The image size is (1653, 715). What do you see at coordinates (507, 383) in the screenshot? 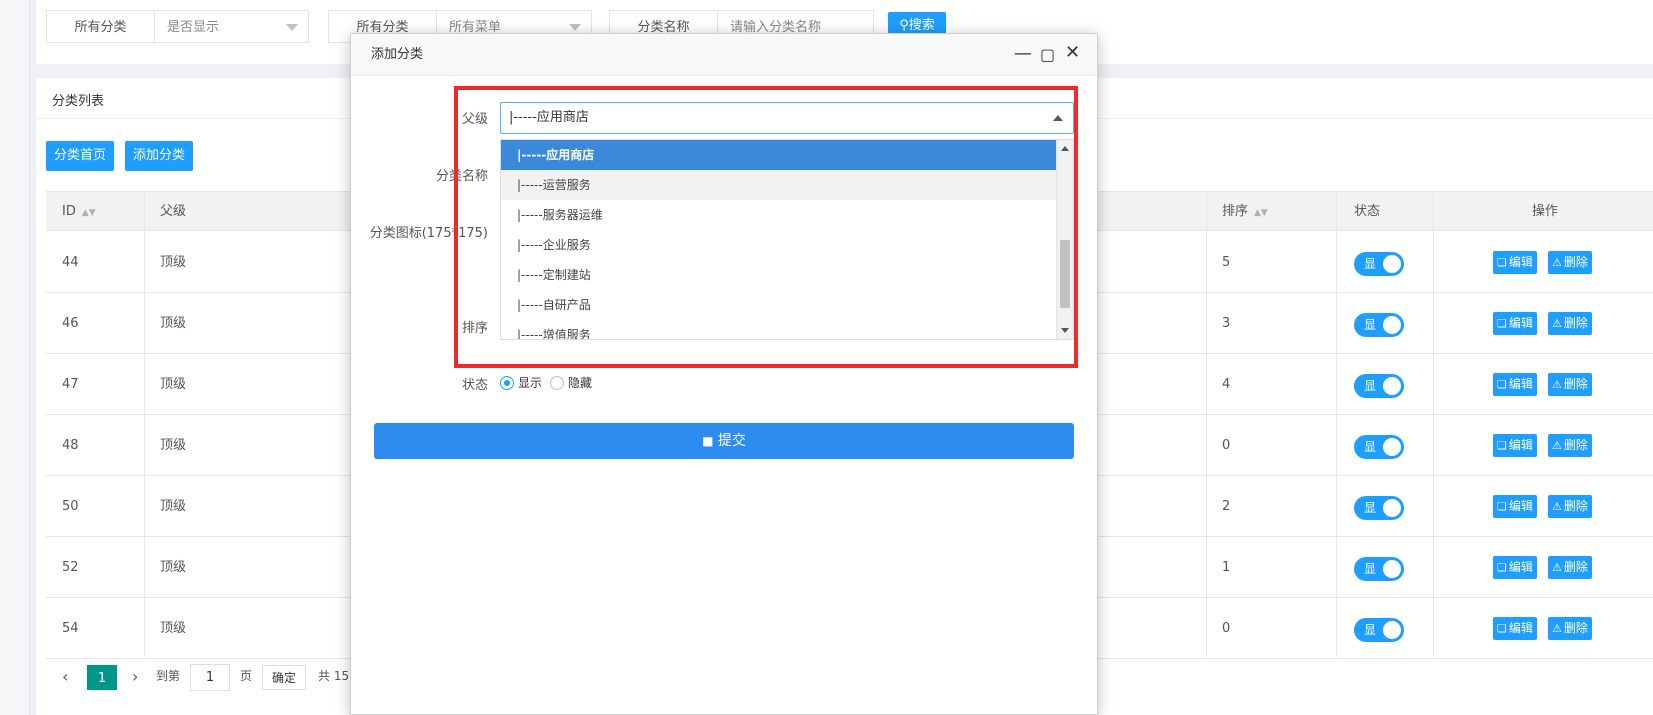
I see `radio-show` at bounding box center [507, 383].